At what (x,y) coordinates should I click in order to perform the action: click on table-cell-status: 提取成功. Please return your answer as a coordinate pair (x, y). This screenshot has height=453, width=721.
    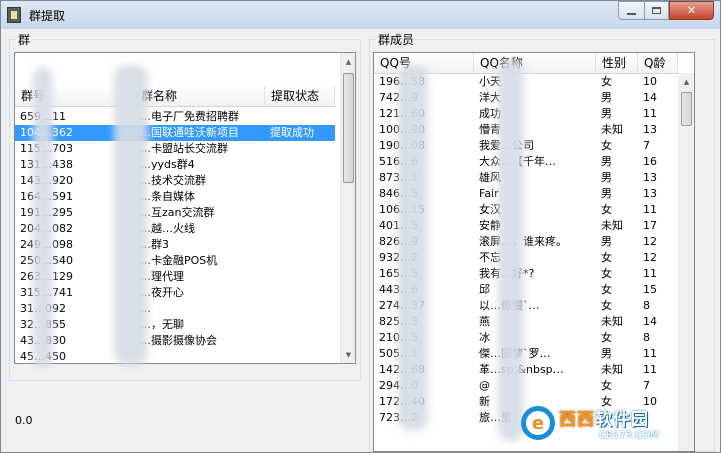
    Looking at the image, I should click on (292, 132).